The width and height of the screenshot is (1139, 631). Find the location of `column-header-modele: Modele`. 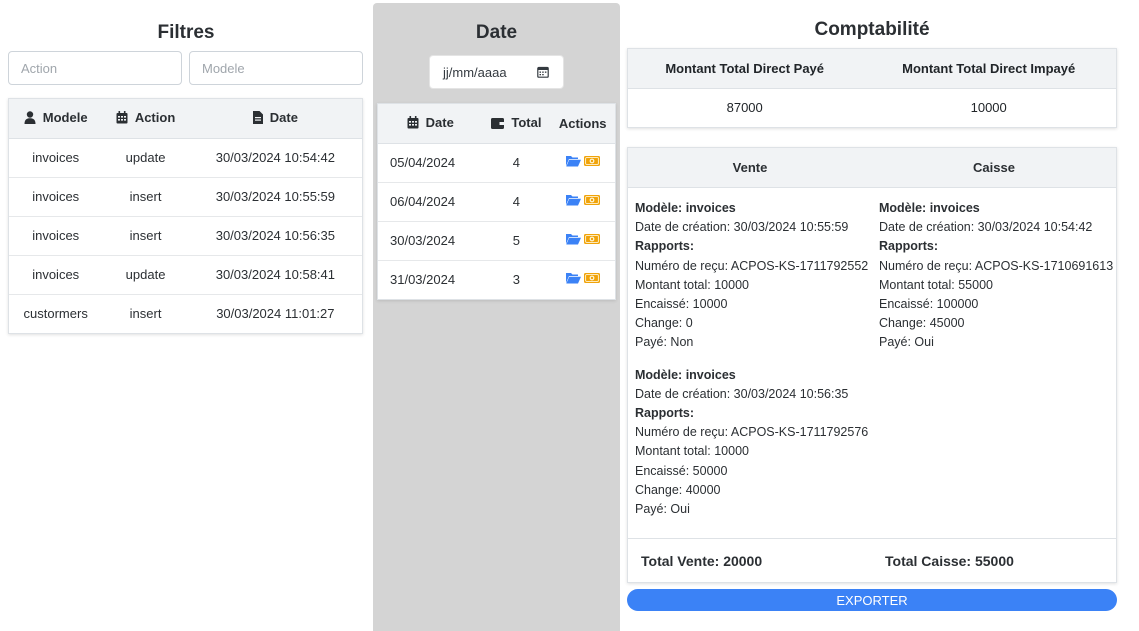

column-header-modele: Modele is located at coordinates (56, 119).